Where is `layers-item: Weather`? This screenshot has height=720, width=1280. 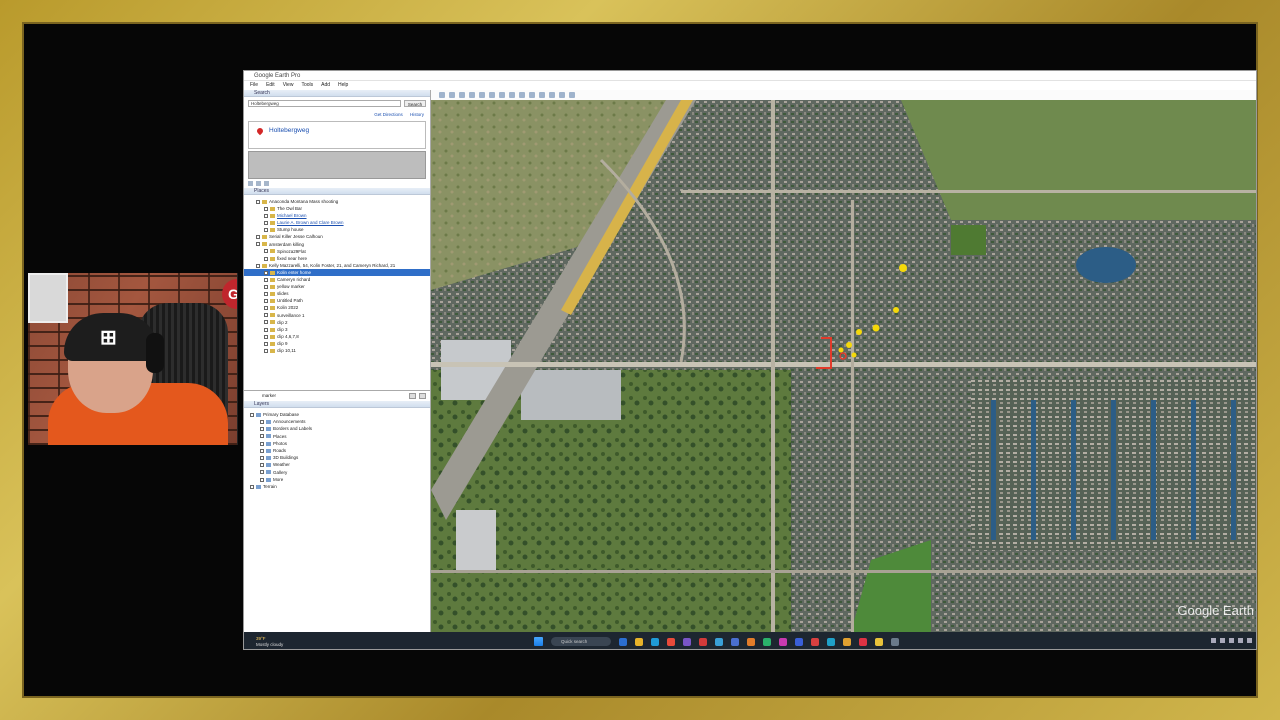
layers-item: Weather is located at coordinates (337, 464).